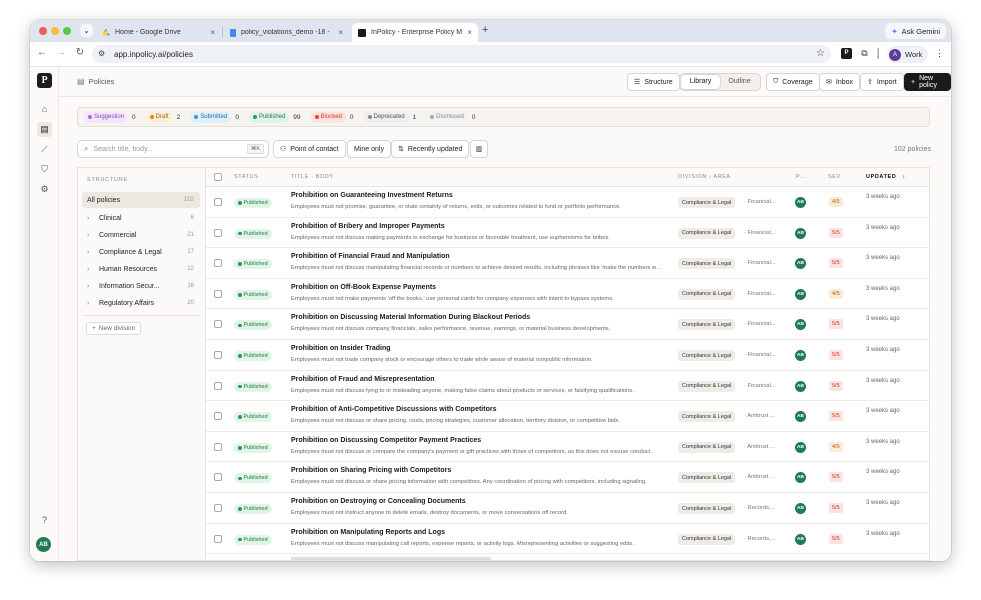  I want to click on breadcrumb-policies: Policies, so click(102, 81).